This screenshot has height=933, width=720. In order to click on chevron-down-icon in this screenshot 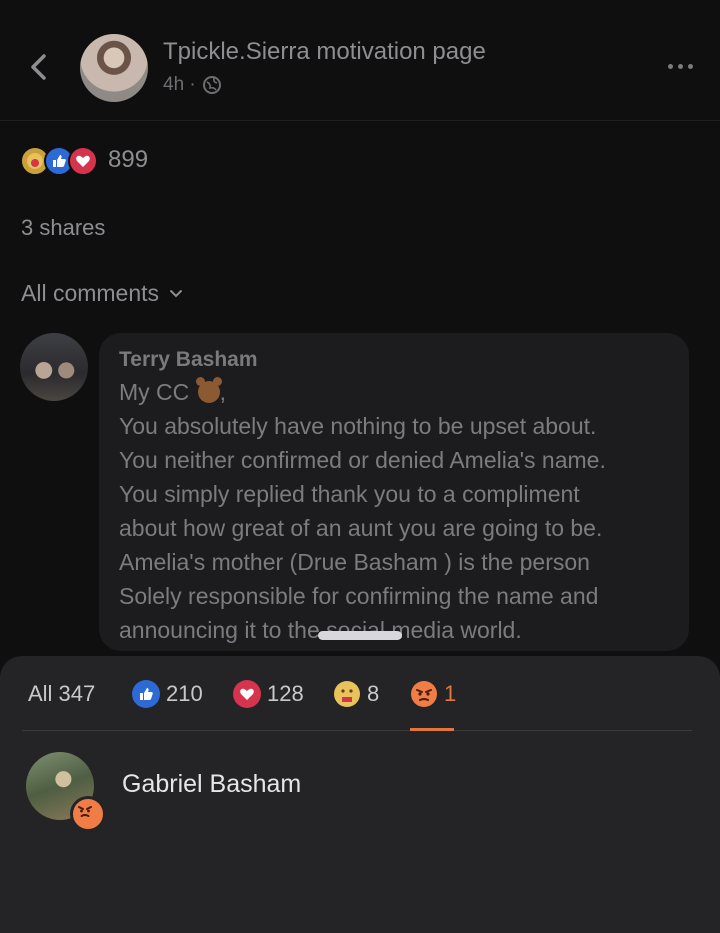, I will do `click(176, 293)`.